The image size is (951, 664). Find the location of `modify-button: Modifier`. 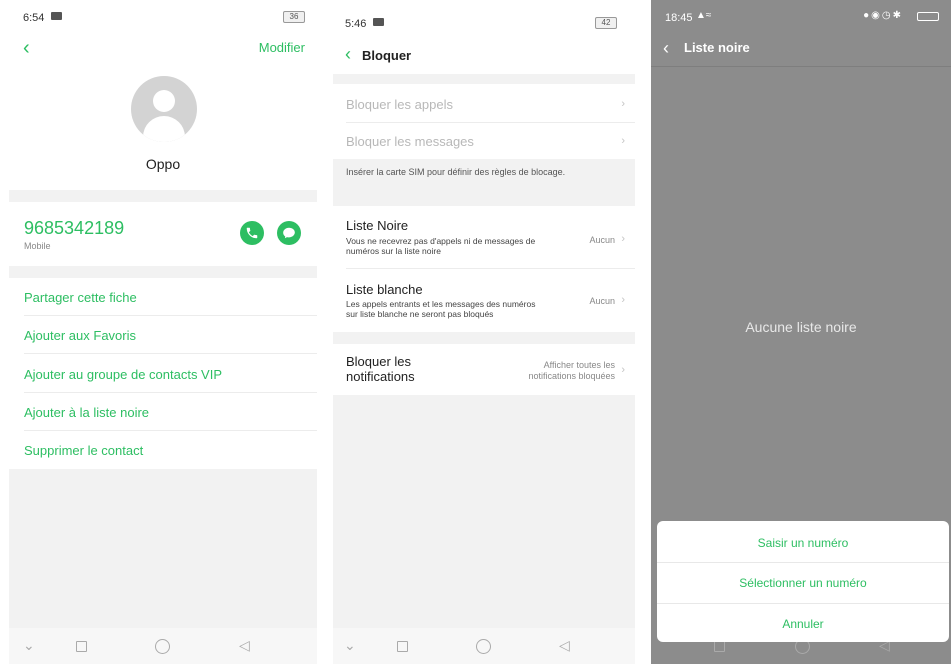

modify-button: Modifier is located at coordinates (282, 47).